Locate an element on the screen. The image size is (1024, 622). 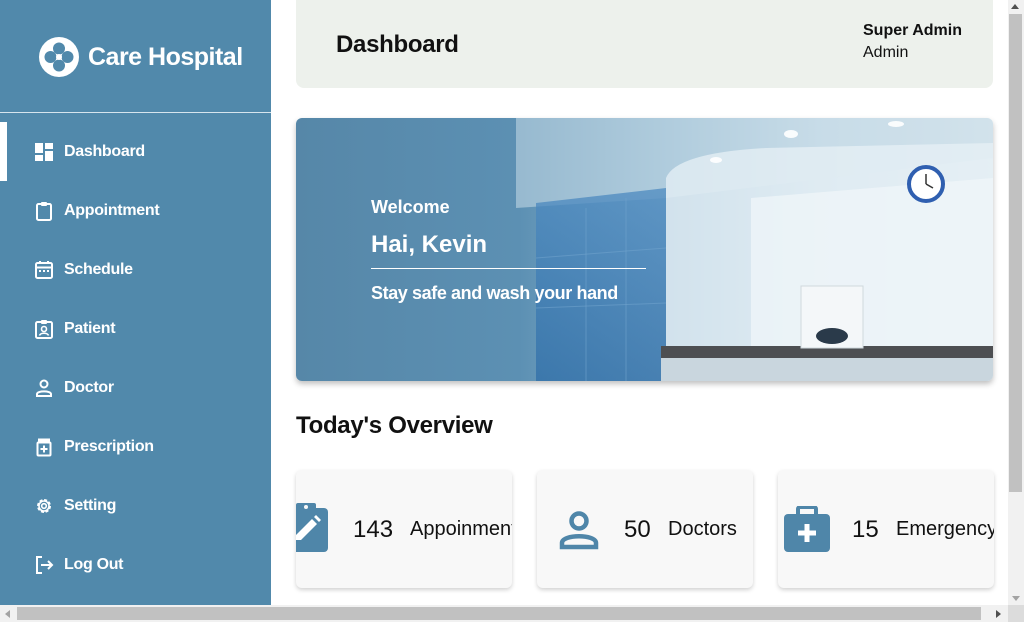
overview-title: Today's Overview is located at coordinates (394, 425).